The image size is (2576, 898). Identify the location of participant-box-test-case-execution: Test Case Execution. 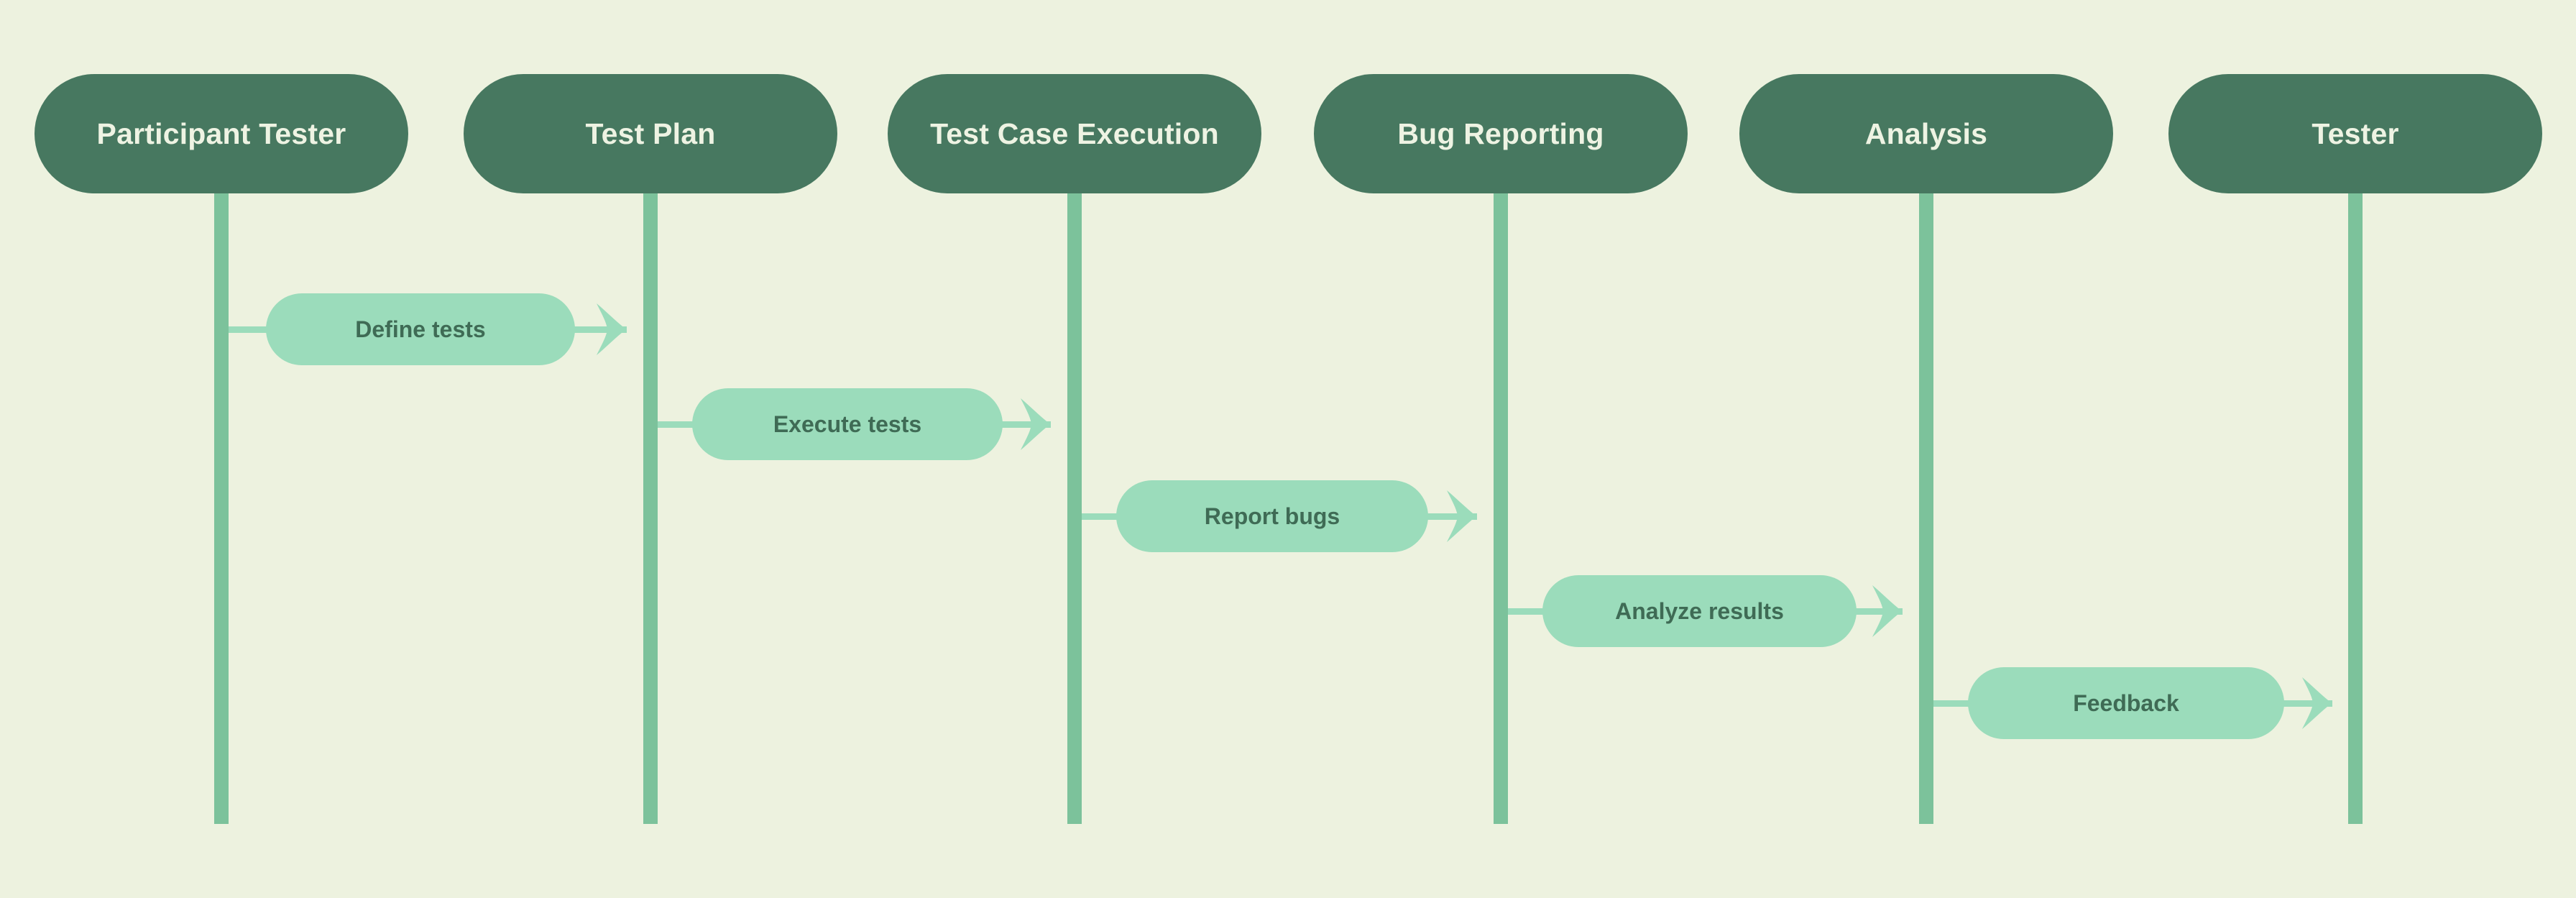
(1074, 133).